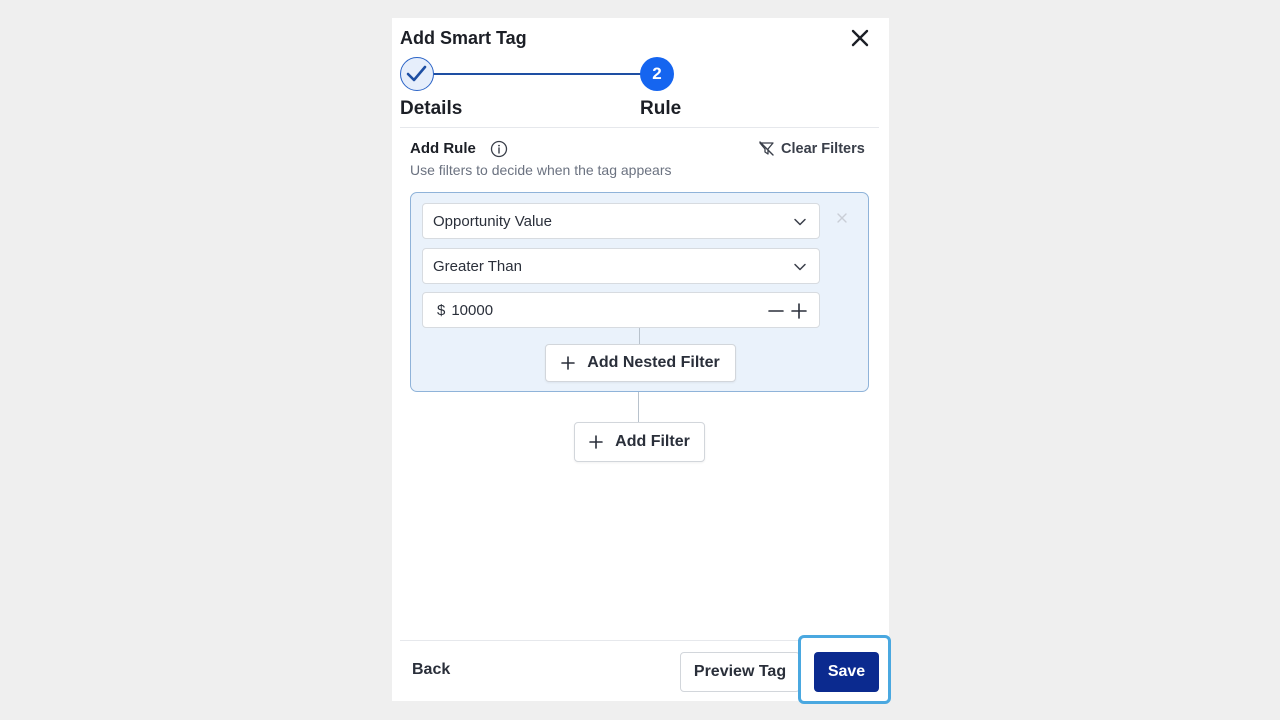 This screenshot has height=720, width=1280. I want to click on filter-off-icon, so click(766, 148).